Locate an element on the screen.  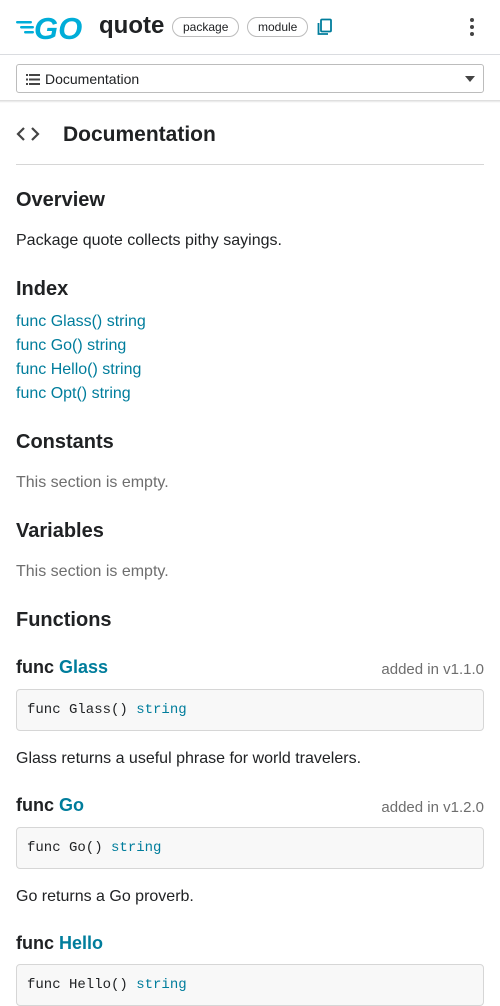
index-link-hello: func Hello() string is located at coordinates (78, 370).